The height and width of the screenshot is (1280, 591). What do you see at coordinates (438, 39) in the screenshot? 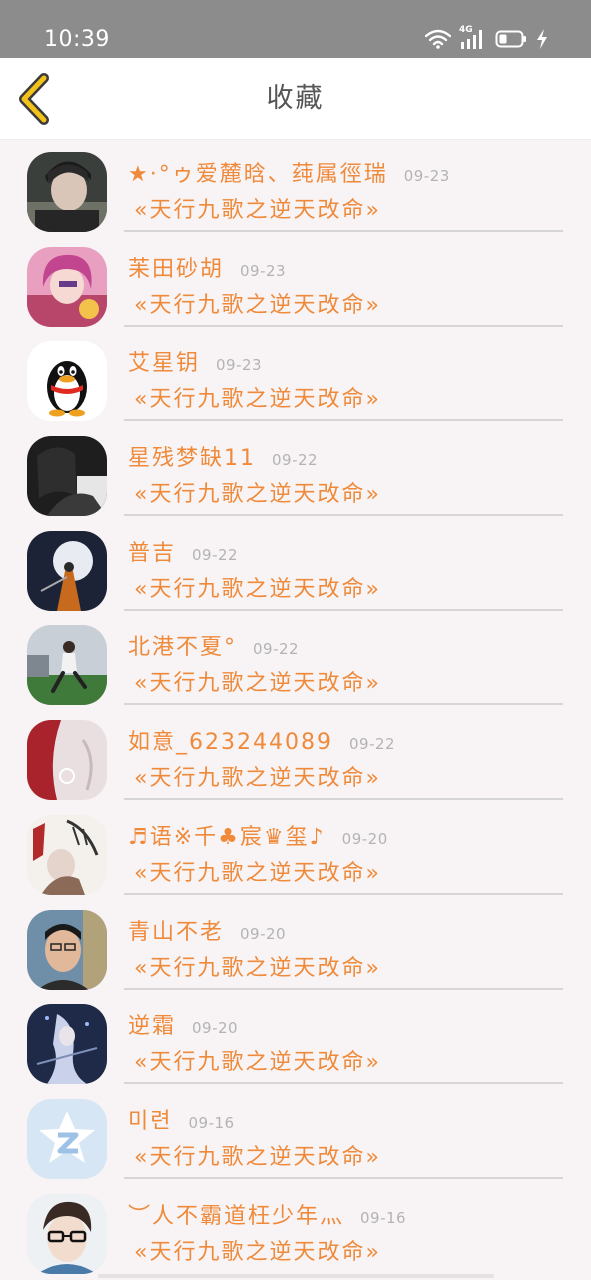
I see `wifi-icon` at bounding box center [438, 39].